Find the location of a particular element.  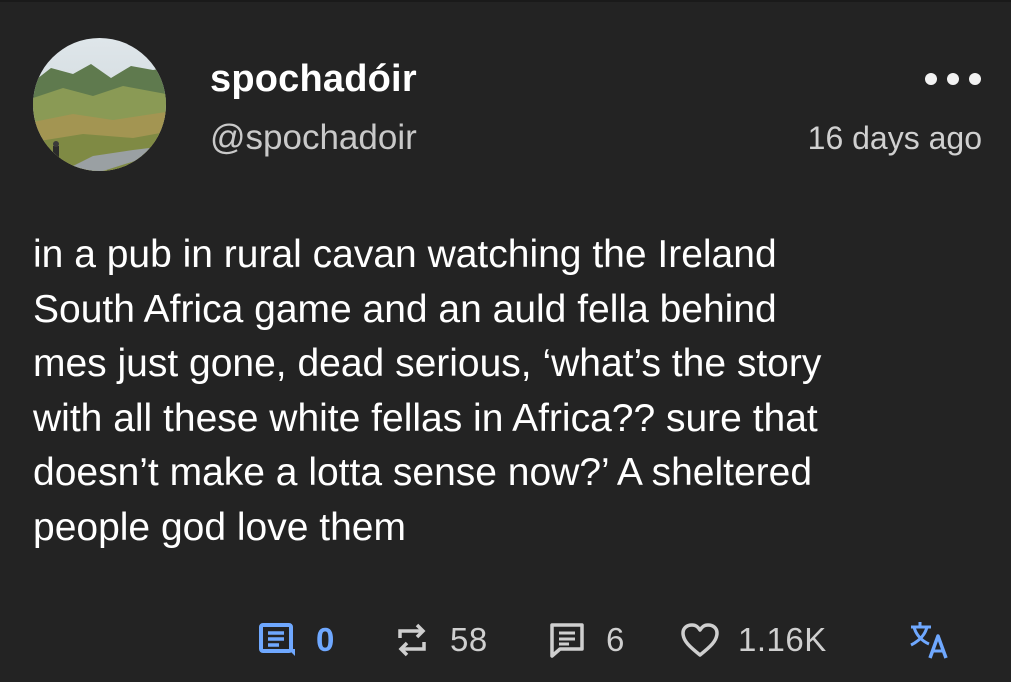

user-handle: @spochadoir is located at coordinates (313, 138).